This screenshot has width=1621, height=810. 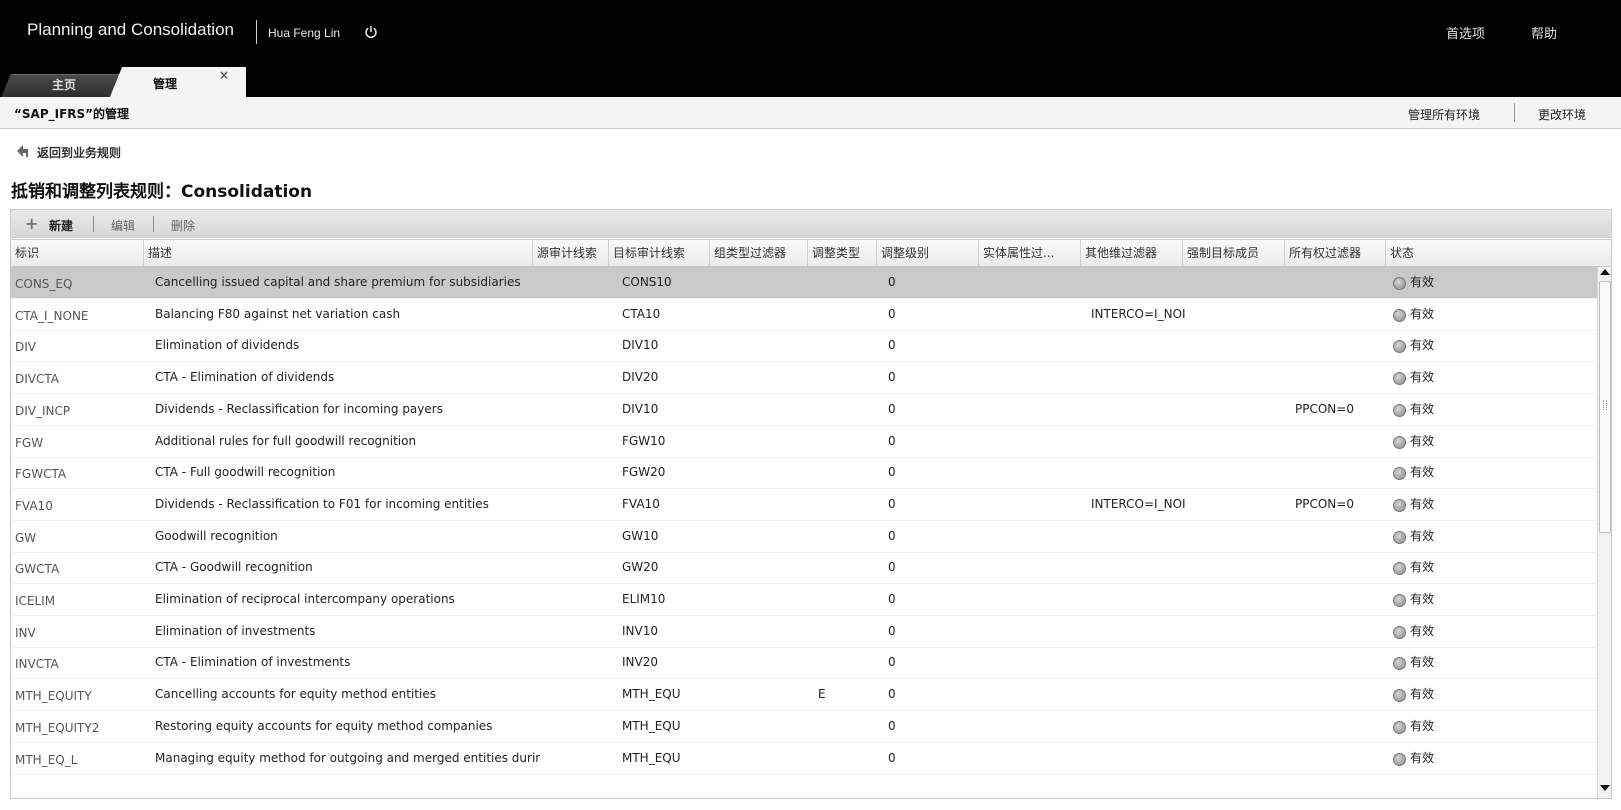 What do you see at coordinates (1562, 114) in the screenshot?
I see `change-environment-link: 更改环境` at bounding box center [1562, 114].